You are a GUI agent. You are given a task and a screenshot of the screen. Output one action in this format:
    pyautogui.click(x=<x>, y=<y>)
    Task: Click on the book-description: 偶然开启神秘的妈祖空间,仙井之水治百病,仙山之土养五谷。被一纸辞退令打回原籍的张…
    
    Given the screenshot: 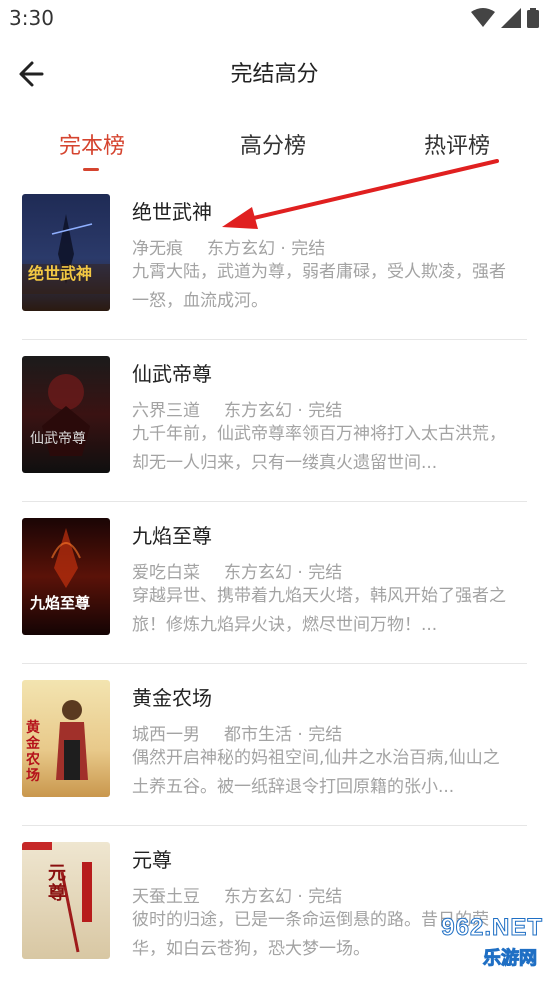 What is the action you would take?
    pyautogui.click(x=316, y=772)
    